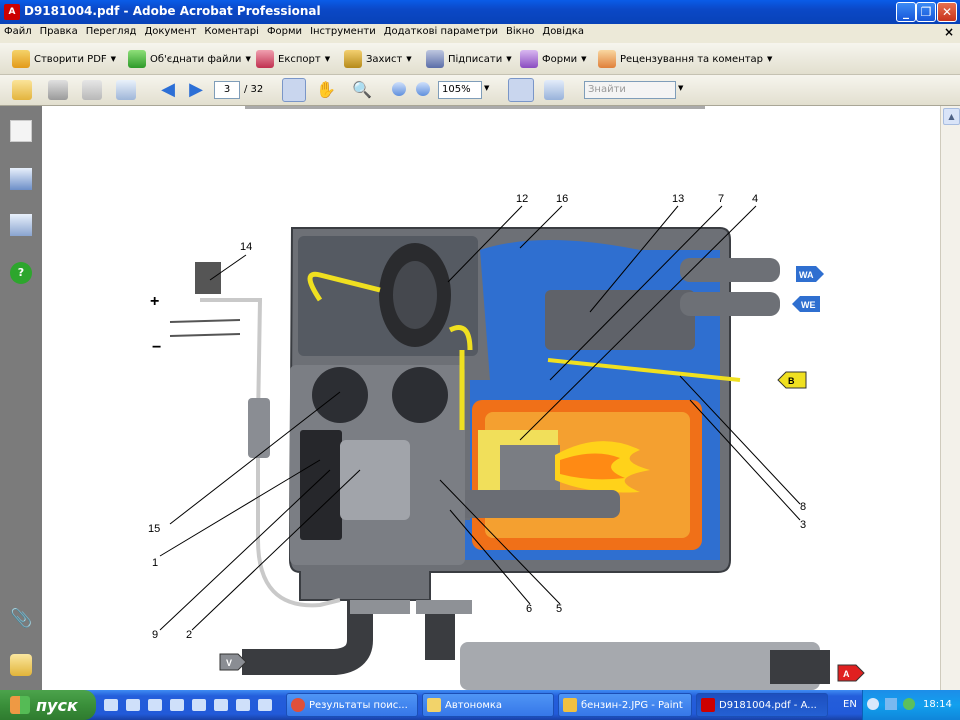  Describe the element at coordinates (423, 89) in the screenshot. I see `zoom-in-icon` at that location.